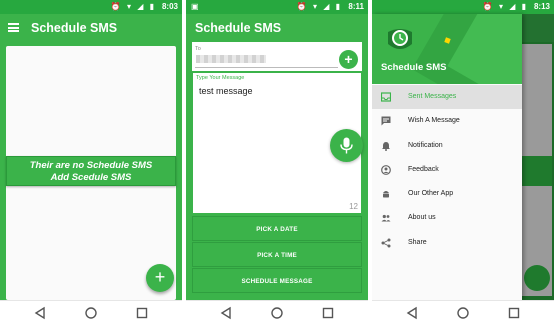 The image size is (554, 324). What do you see at coordinates (422, 218) in the screenshot?
I see `menu-item-label: About us` at bounding box center [422, 218].